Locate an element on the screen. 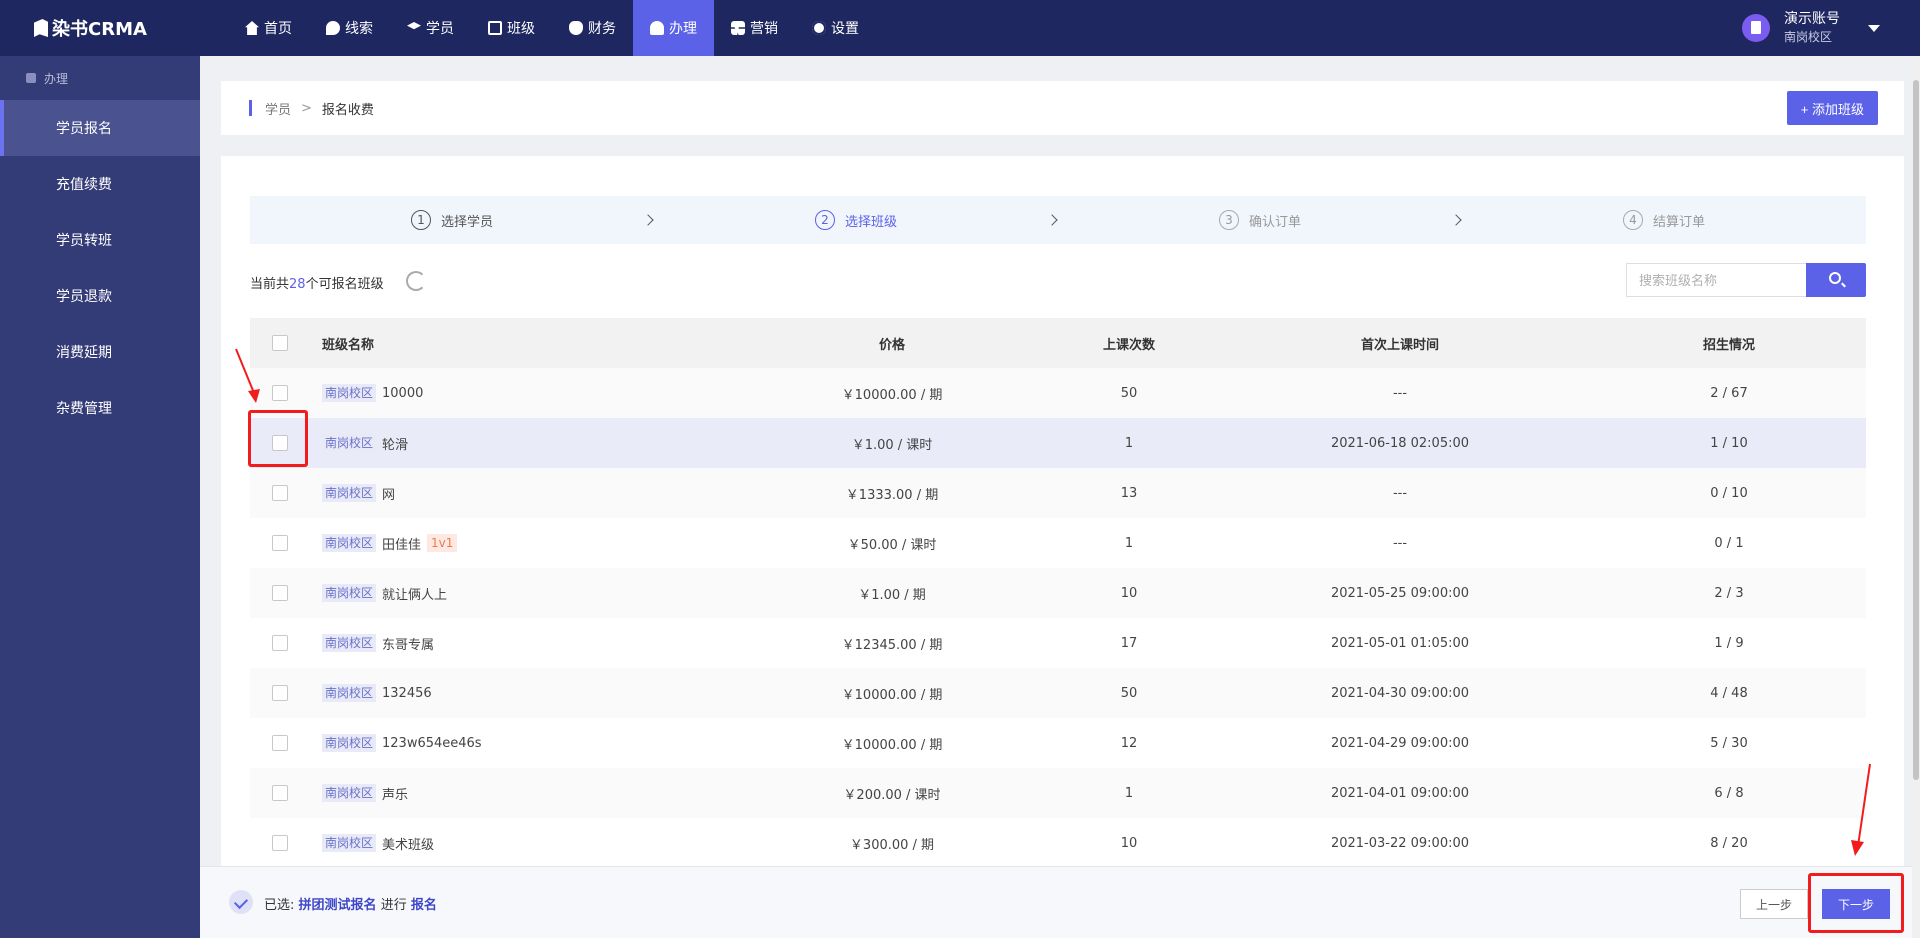 The height and width of the screenshot is (938, 1920). sidebar-item-recharge: 充值续费 is located at coordinates (100, 184).